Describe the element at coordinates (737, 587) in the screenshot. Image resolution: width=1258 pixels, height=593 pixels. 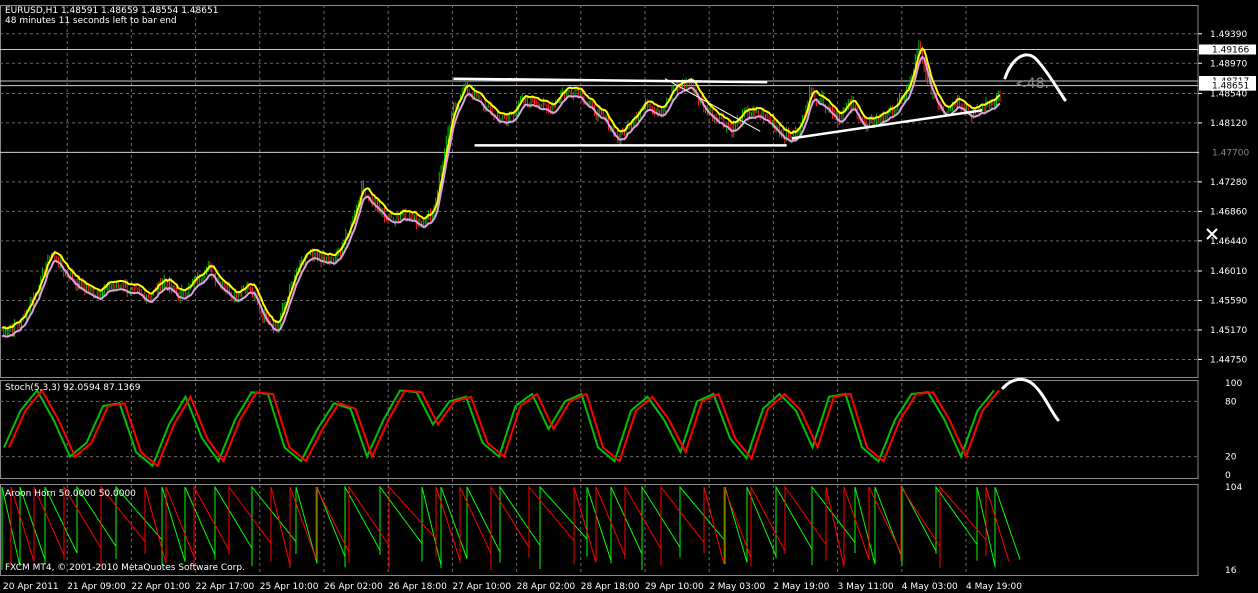
I see `x-tick-label: 2 May 03:00` at that location.